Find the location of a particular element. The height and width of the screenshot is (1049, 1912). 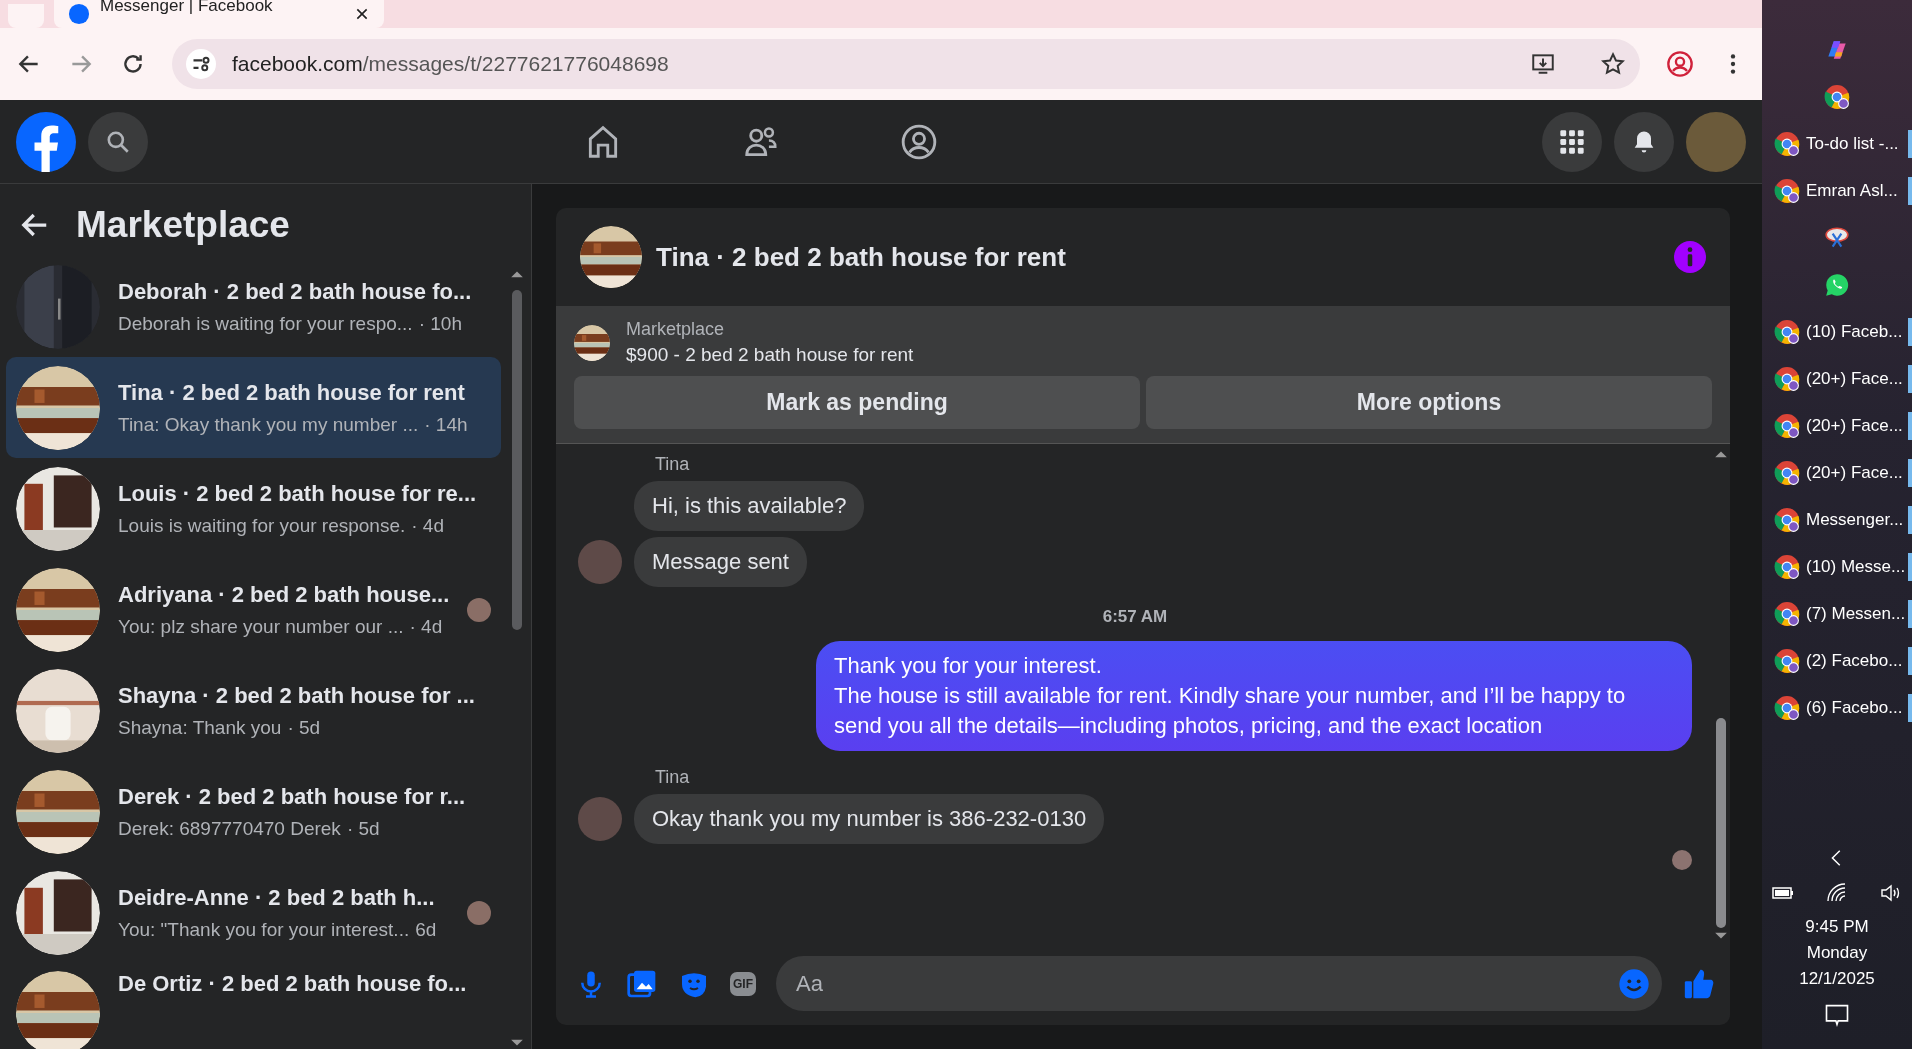

message-input: Aa is located at coordinates (1201, 983).